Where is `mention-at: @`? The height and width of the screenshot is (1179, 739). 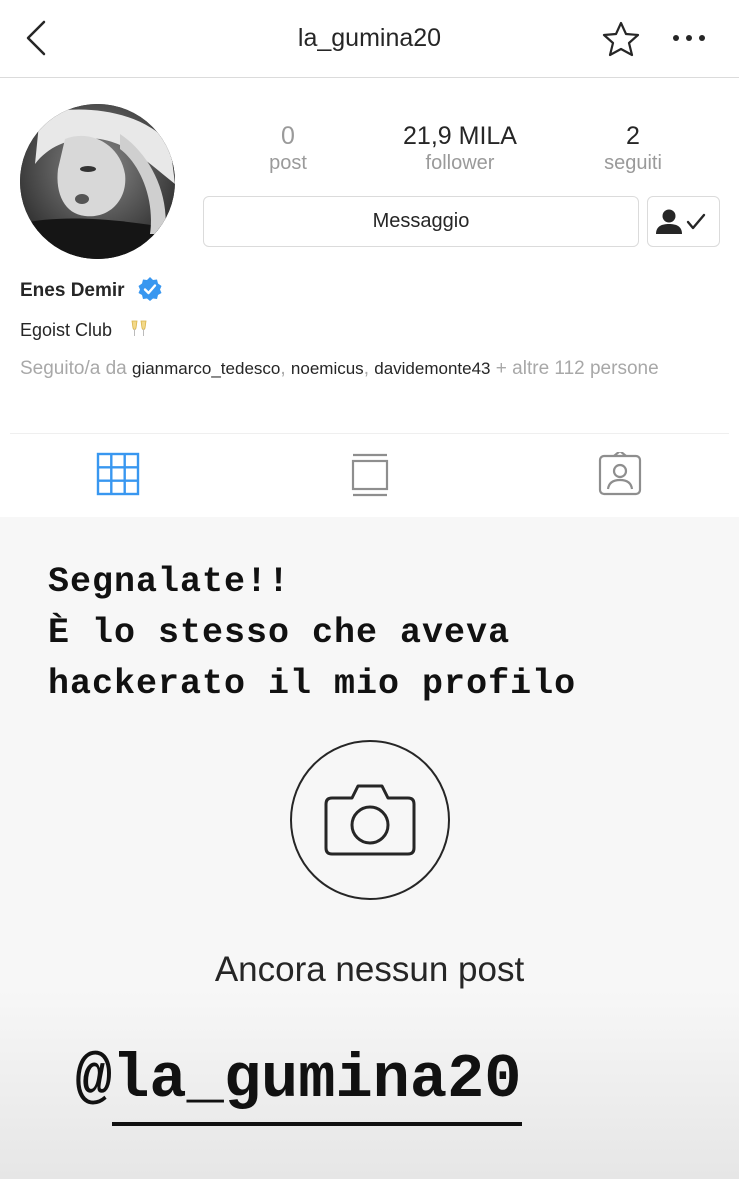
mention-at: @ is located at coordinates (94, 1079).